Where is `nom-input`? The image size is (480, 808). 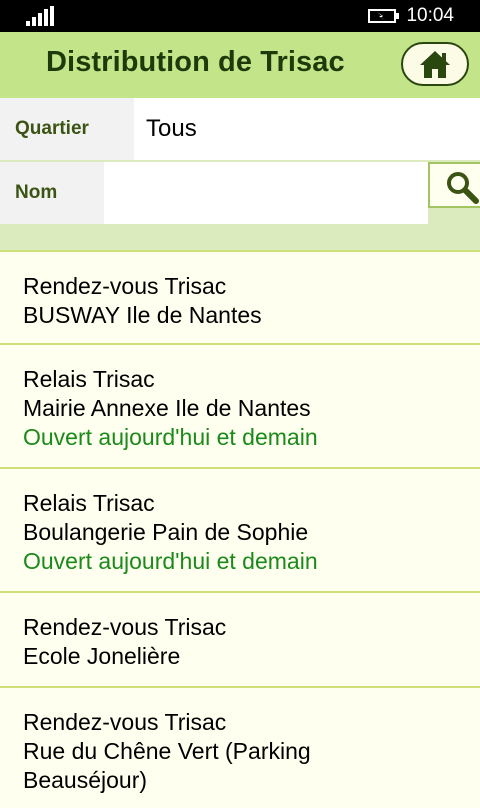
nom-input is located at coordinates (266, 193).